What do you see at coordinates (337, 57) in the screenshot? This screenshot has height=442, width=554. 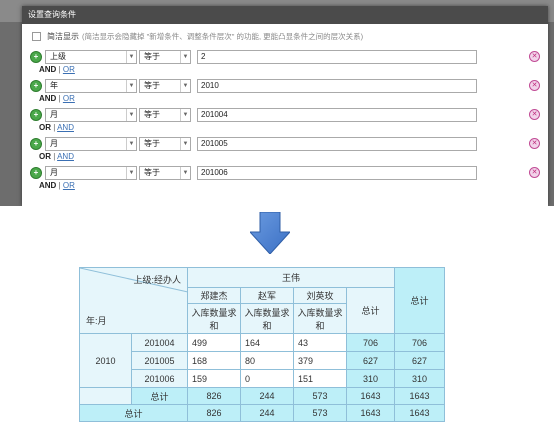 I see `condition-value-input: 2` at bounding box center [337, 57].